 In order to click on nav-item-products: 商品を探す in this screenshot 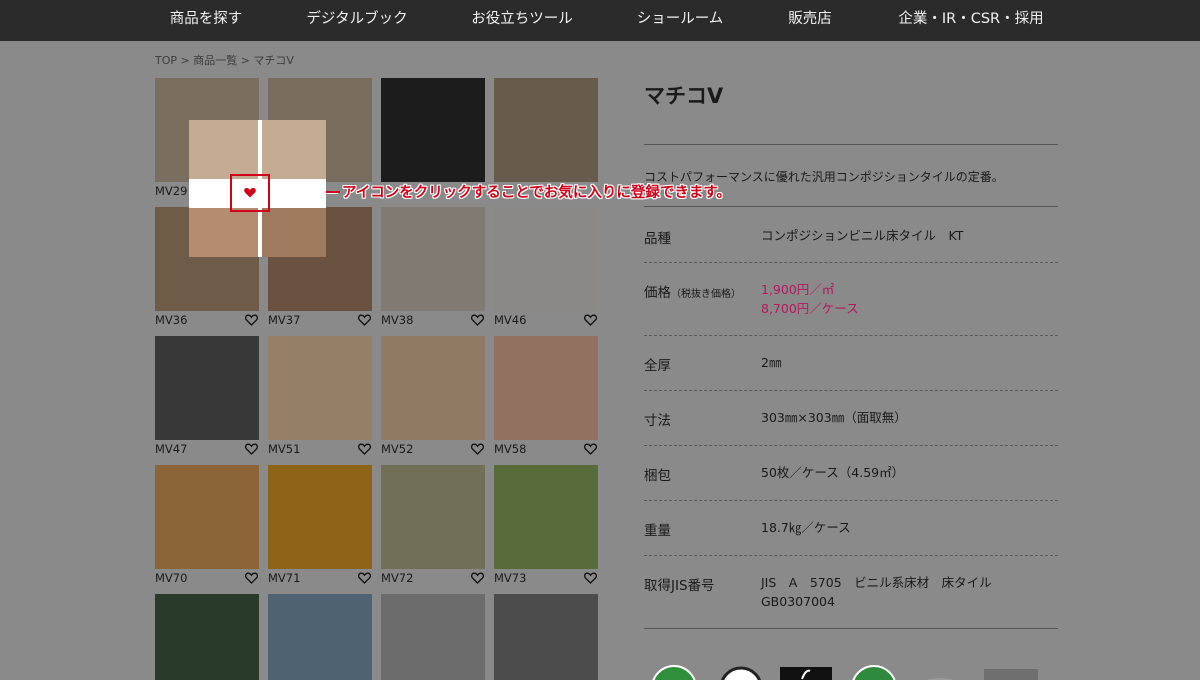, I will do `click(206, 20)`.